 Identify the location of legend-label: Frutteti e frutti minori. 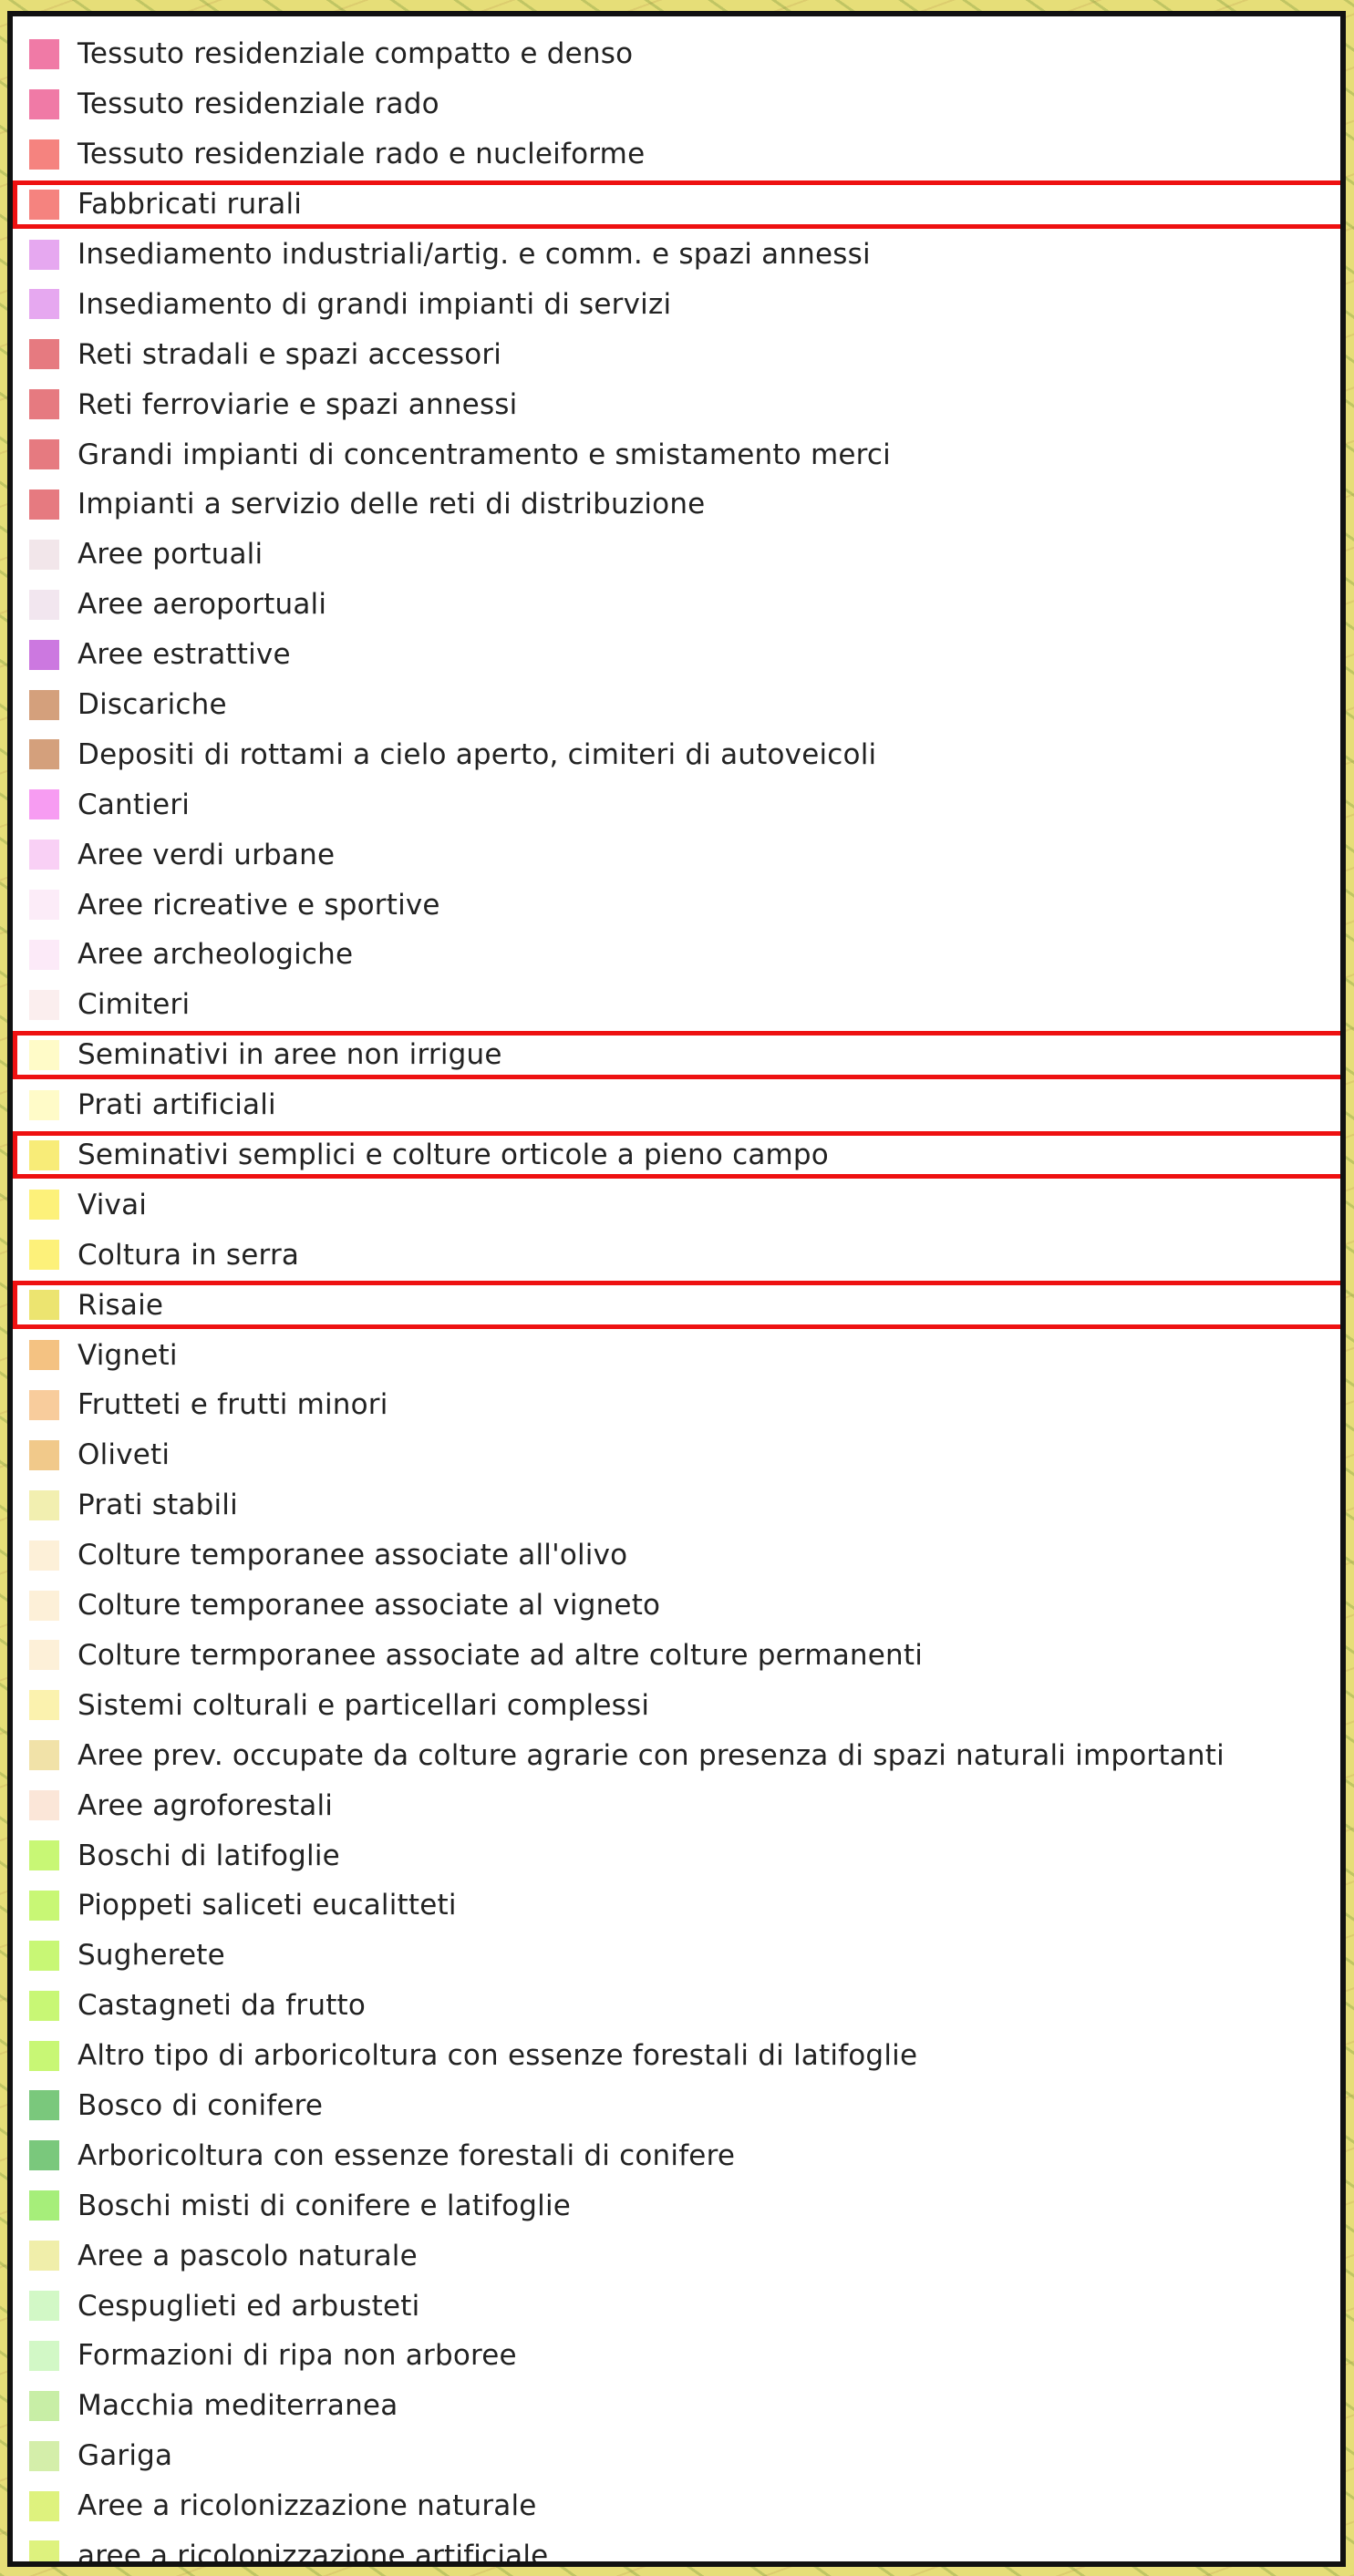
(233, 1405).